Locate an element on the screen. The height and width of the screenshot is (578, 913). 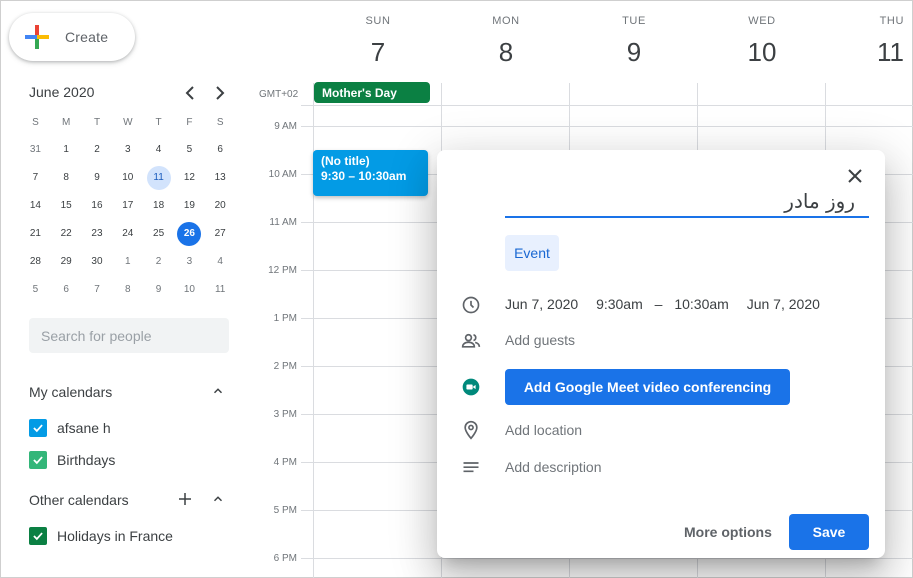
add-meet-conferencing-button: Add Google Meet video conferencing is located at coordinates (647, 387).